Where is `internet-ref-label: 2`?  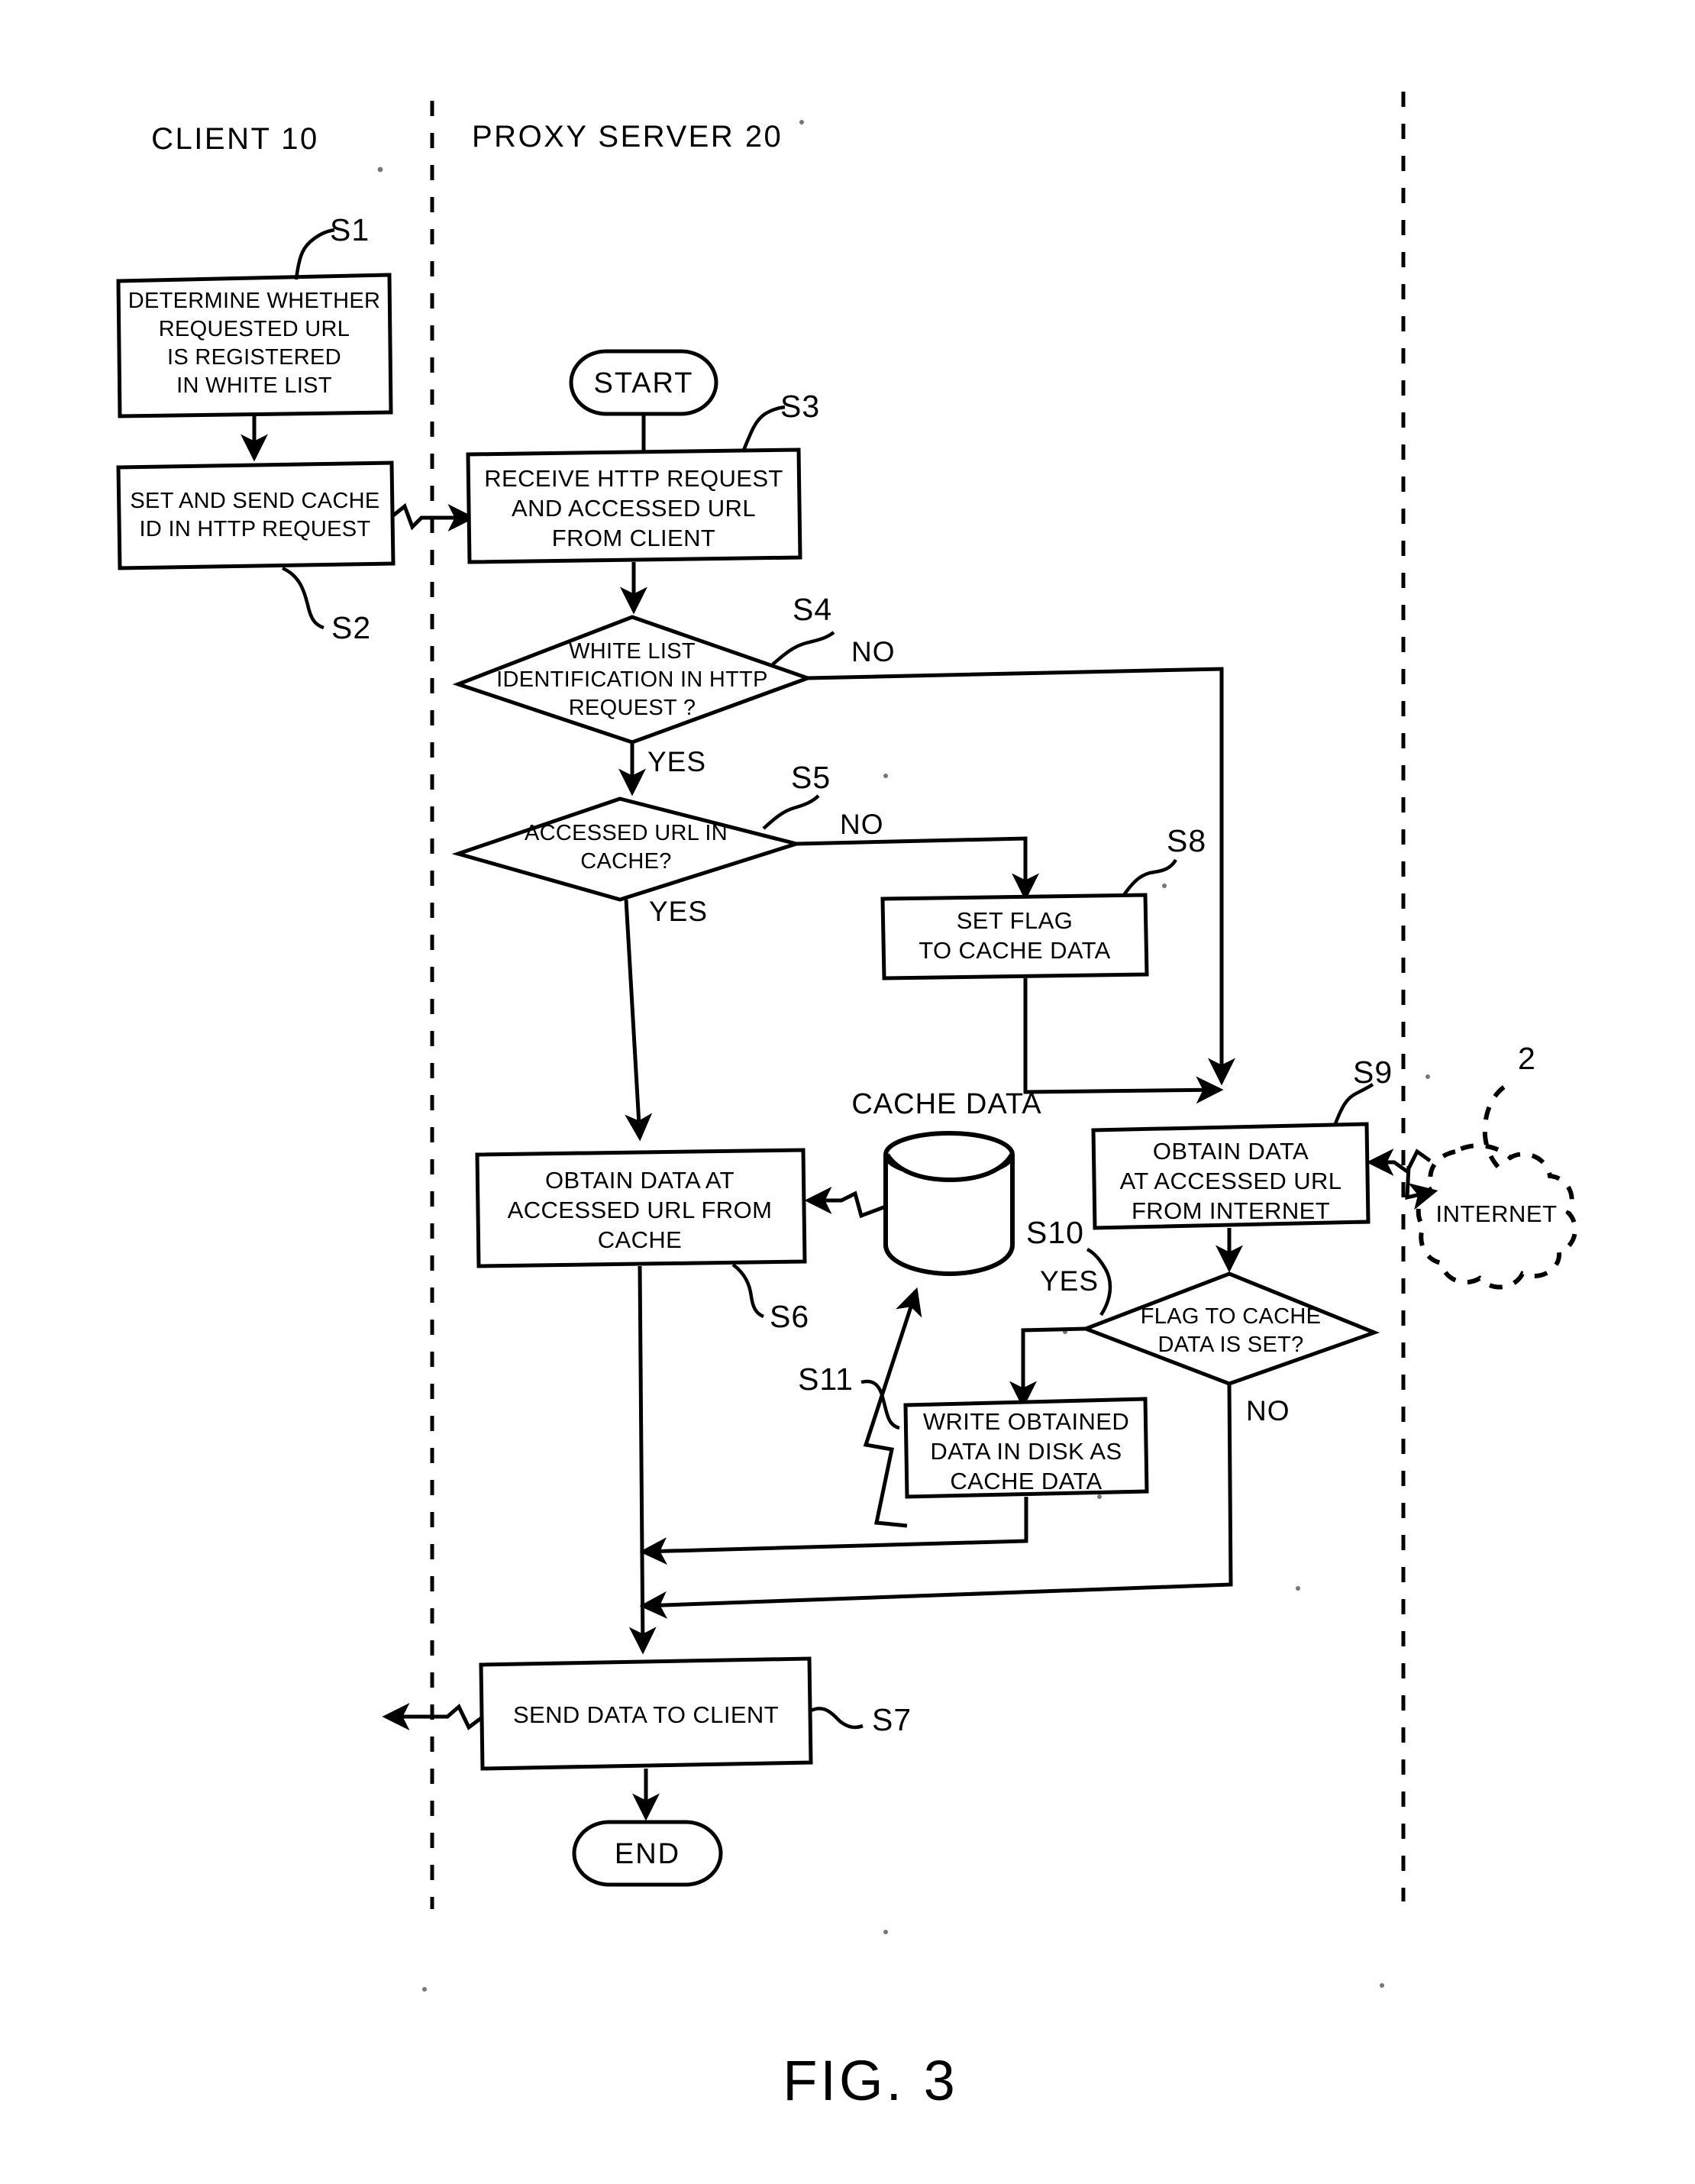 internet-ref-label: 2 is located at coordinates (1526, 1058).